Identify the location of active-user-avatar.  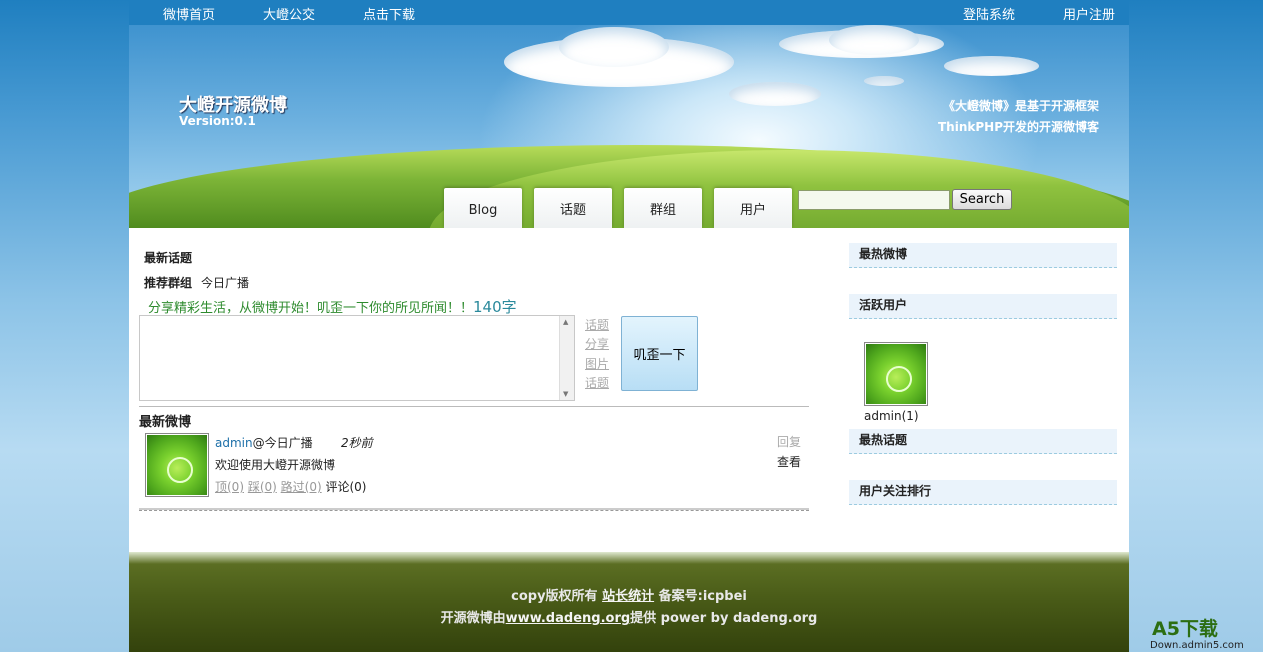
(896, 374).